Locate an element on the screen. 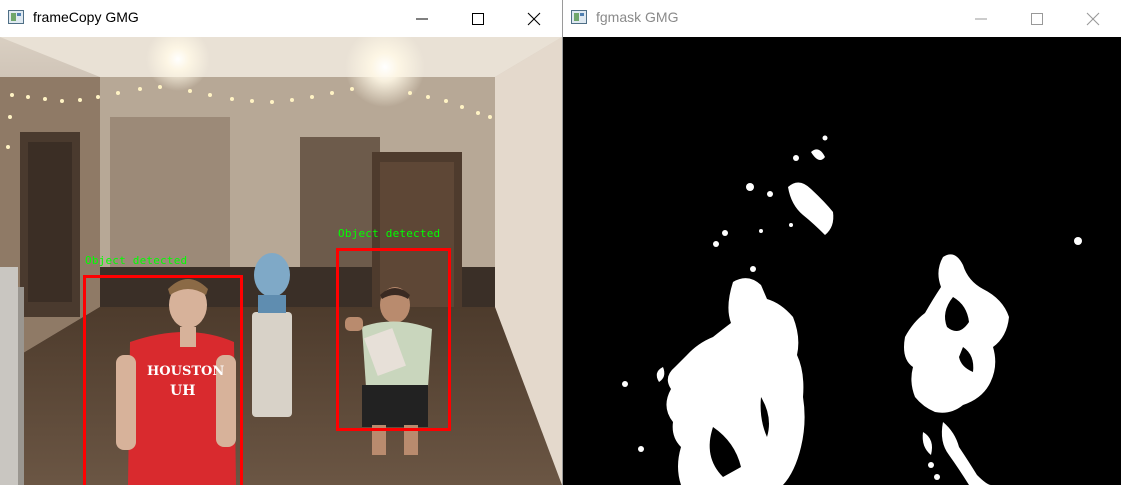 The width and height of the screenshot is (1121, 485). title-bar: frameCopy GMG is located at coordinates (281, 18).